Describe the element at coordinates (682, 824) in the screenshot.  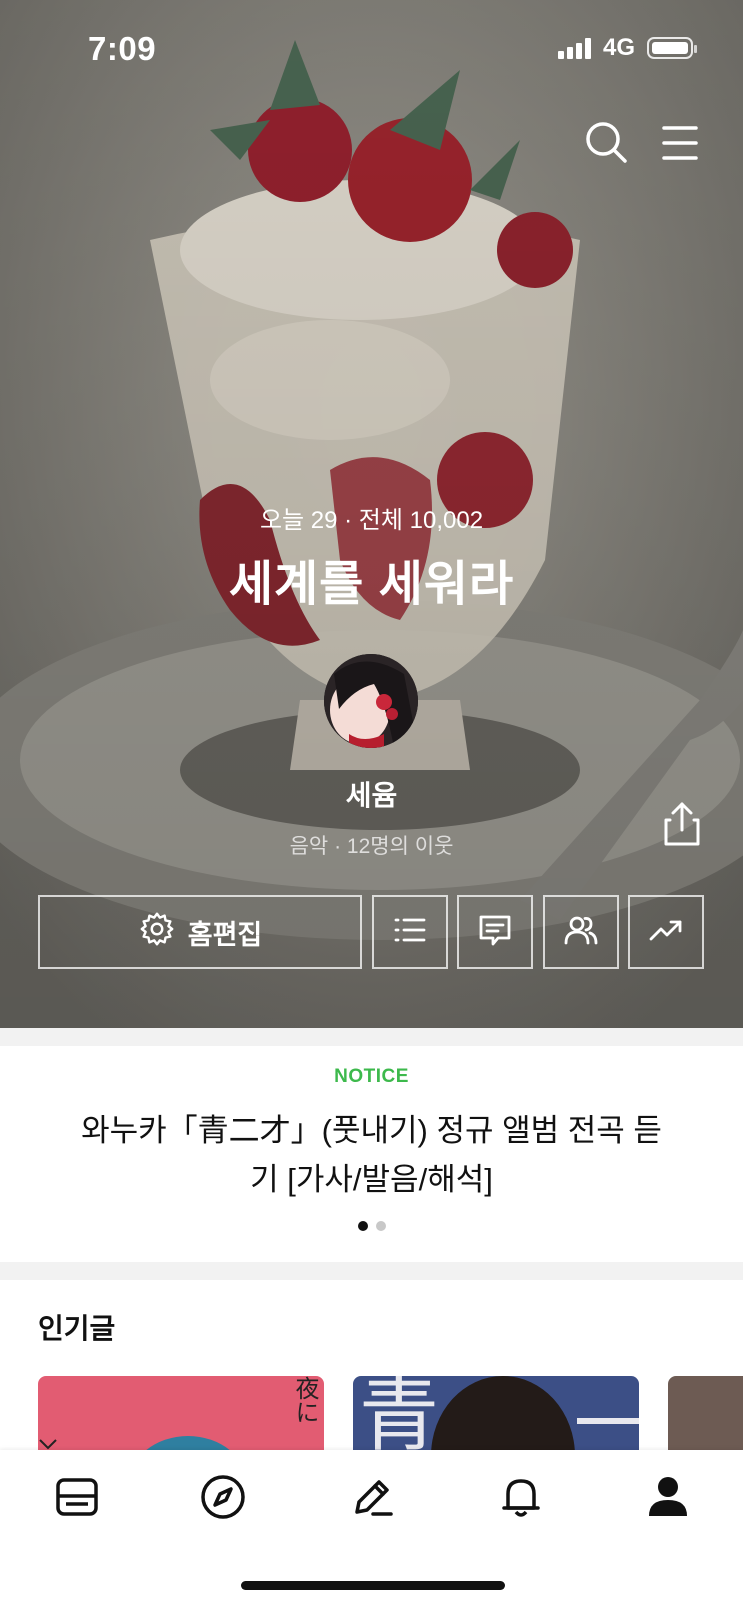
I see `share-icon` at that location.